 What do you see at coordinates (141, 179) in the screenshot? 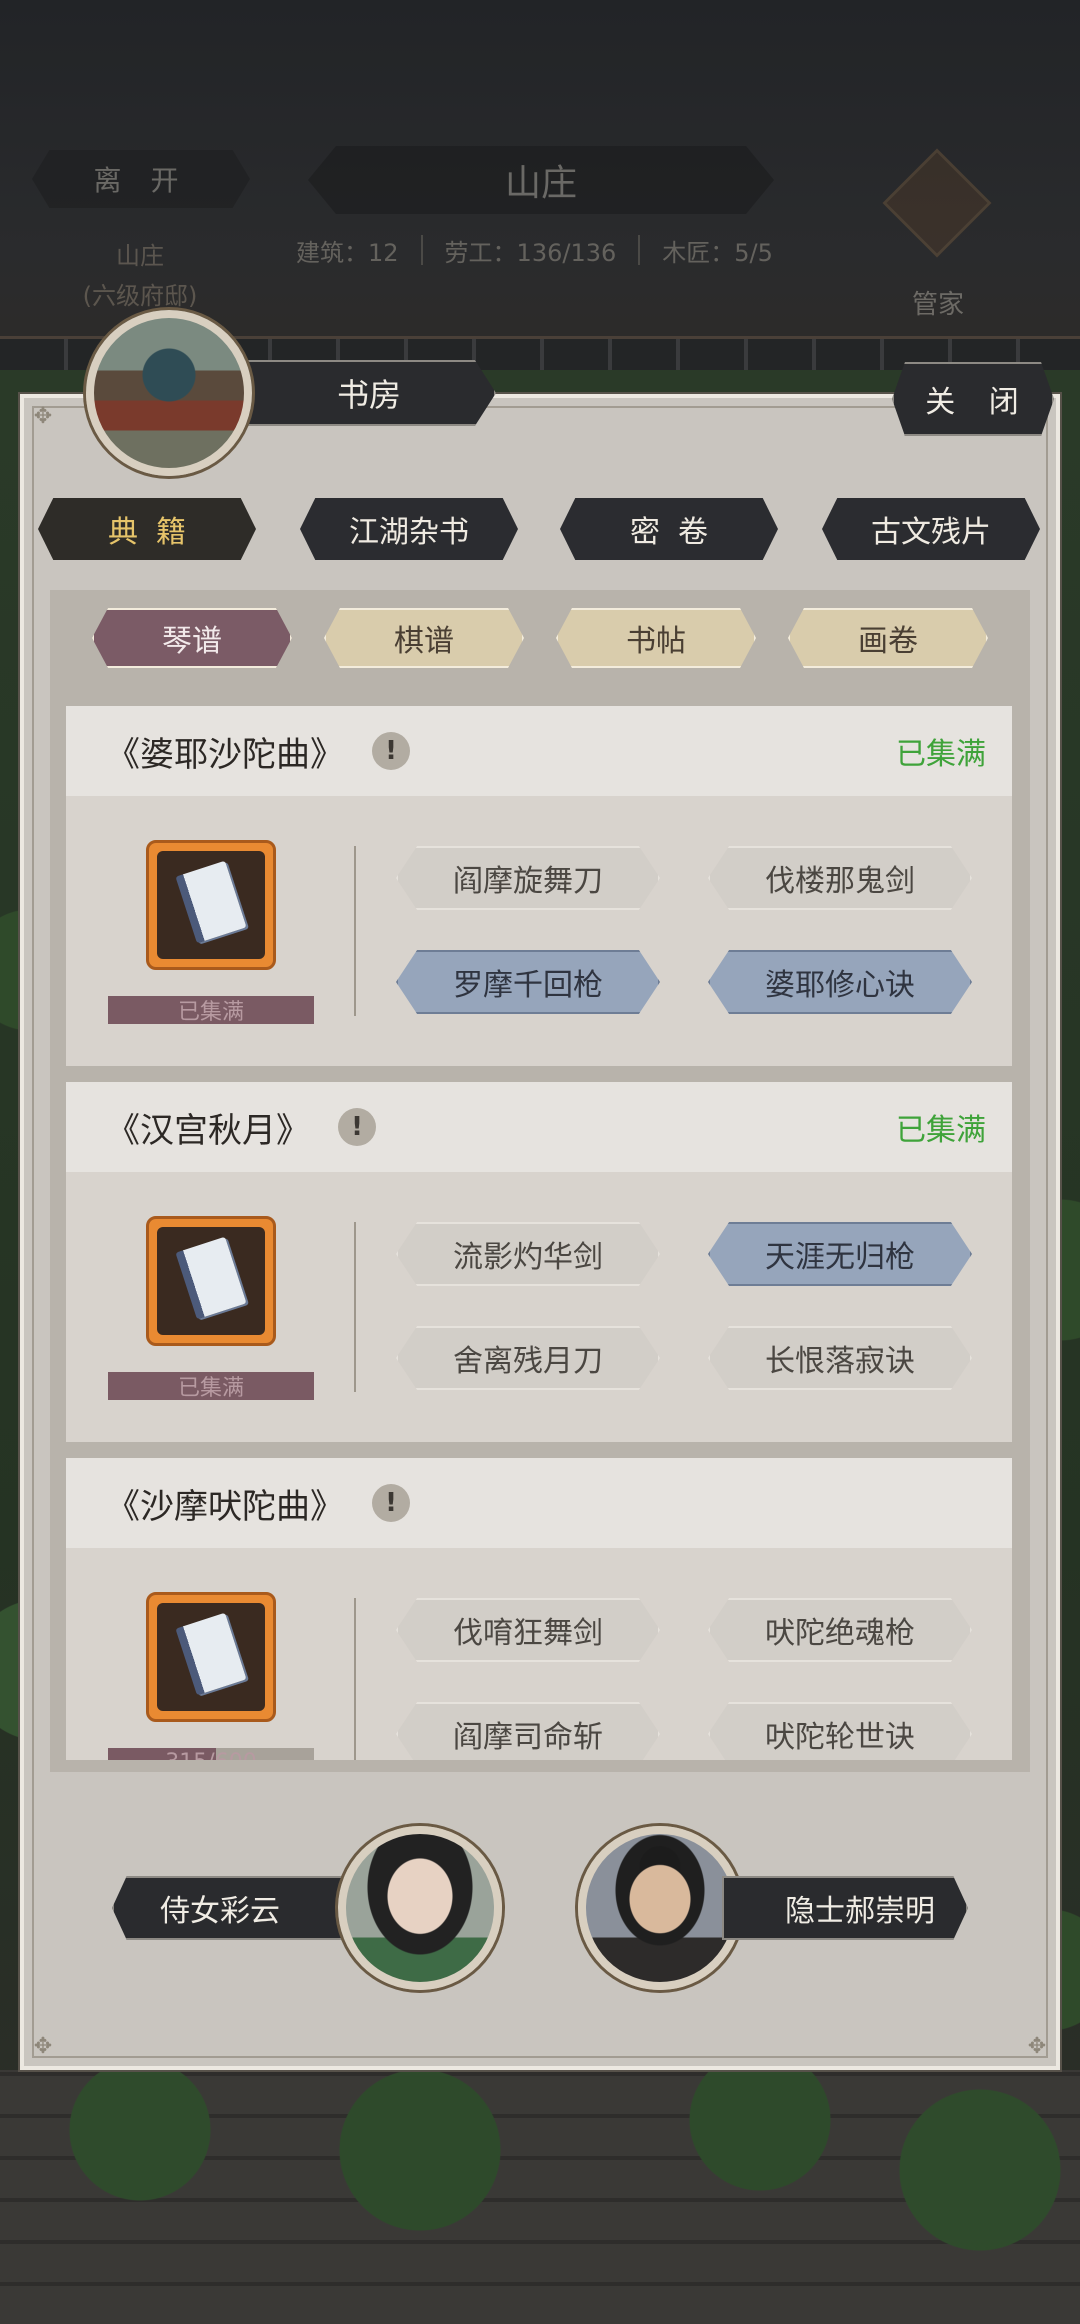
I see `leave-button: 离 开` at bounding box center [141, 179].